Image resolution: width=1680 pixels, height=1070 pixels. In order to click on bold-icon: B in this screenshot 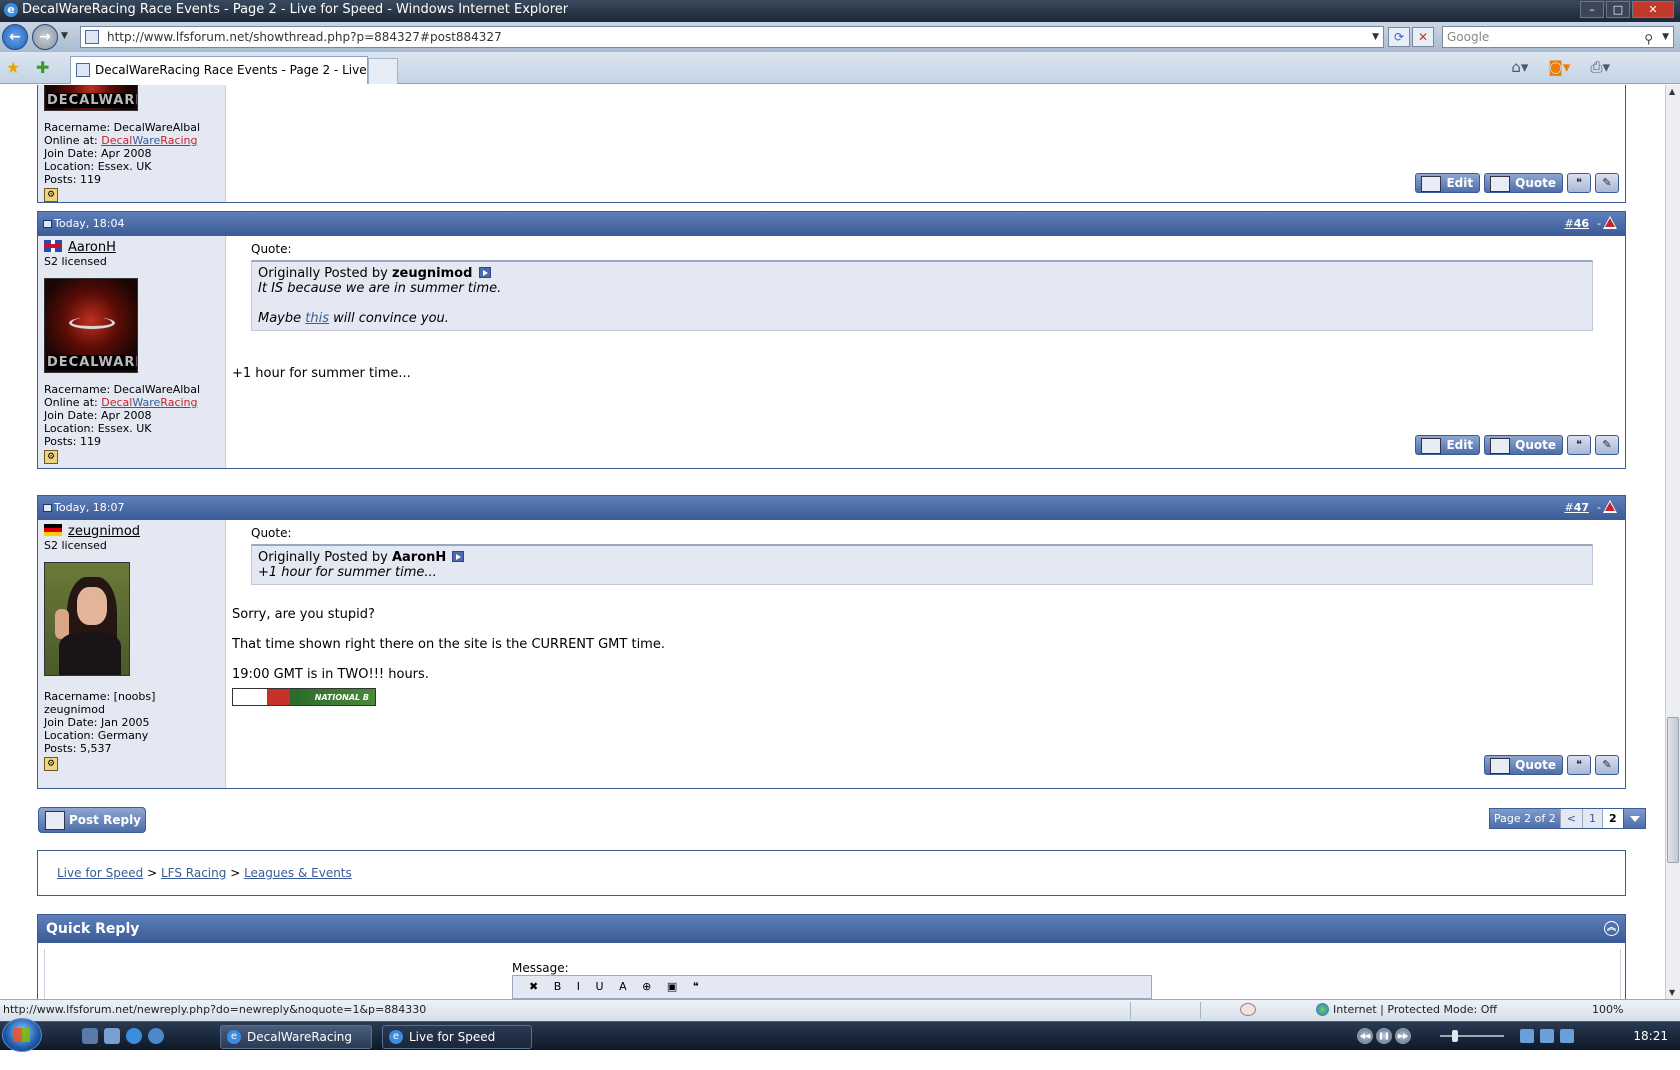, I will do `click(561, 986)`.